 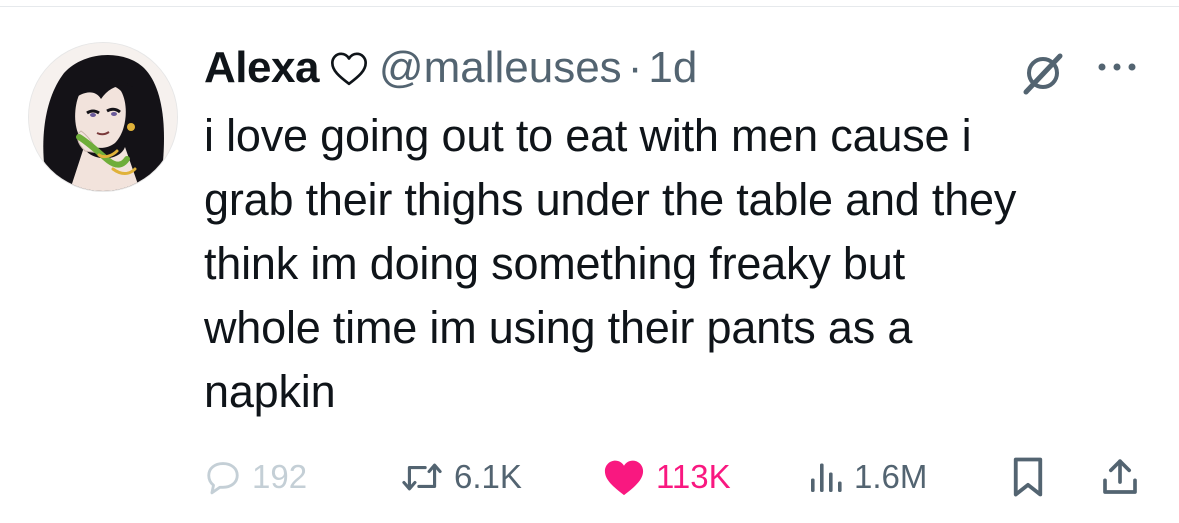 I want to click on tweet-timestamp: 1d, so click(x=672, y=68).